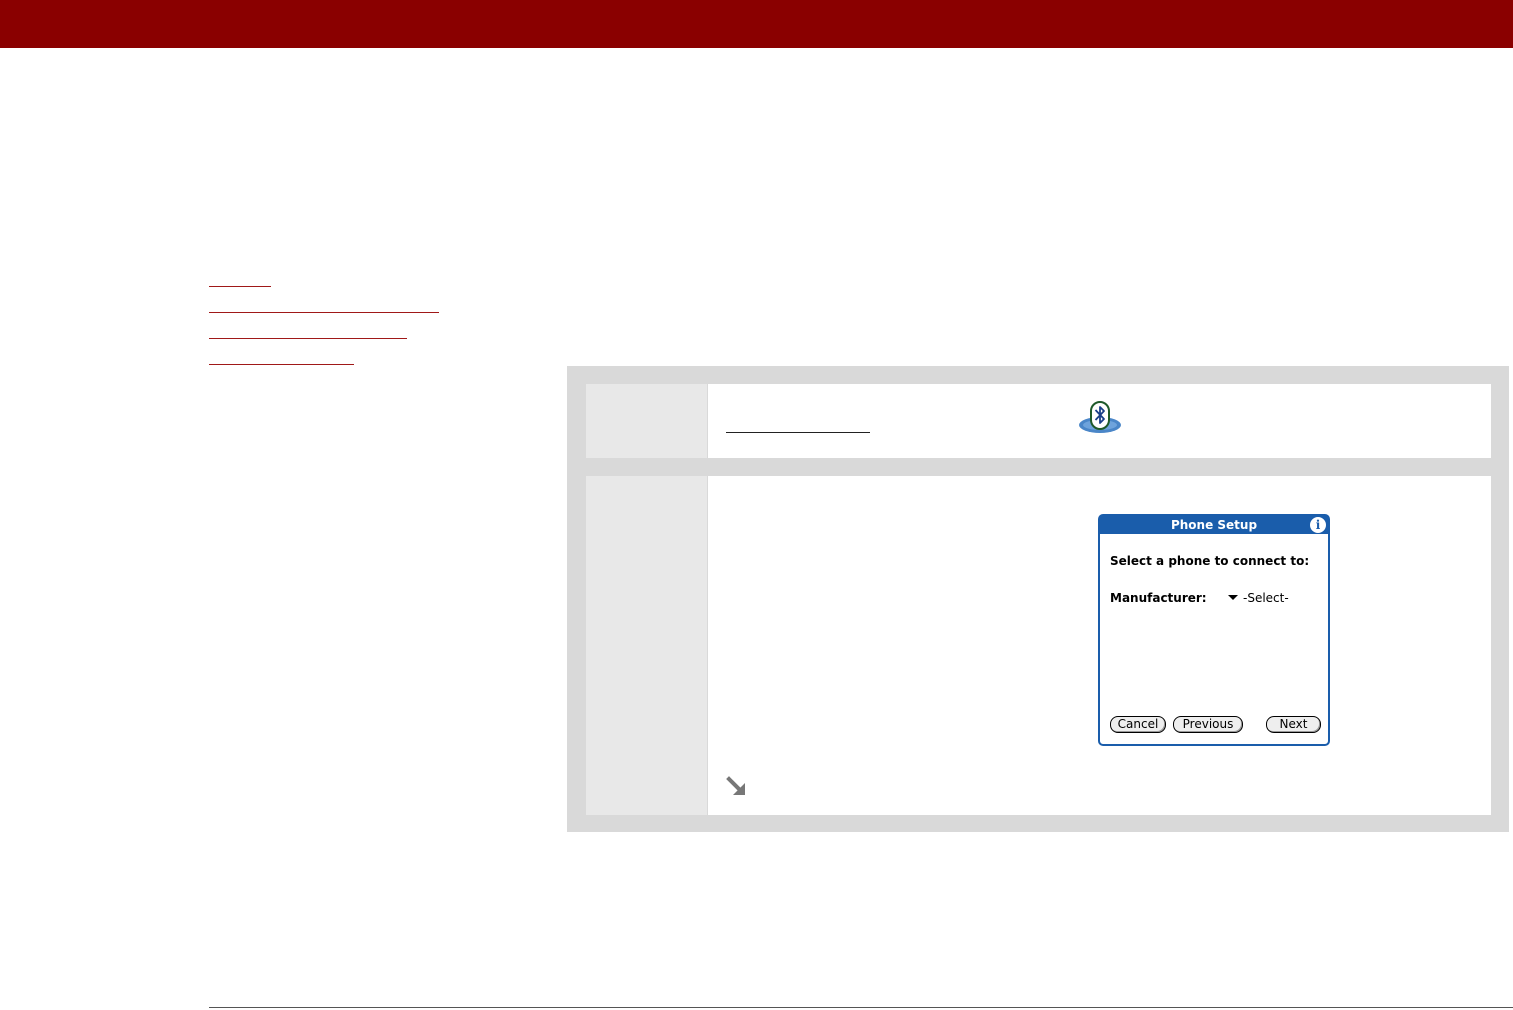 This screenshot has height=1010, width=1513. I want to click on step-2-number, so click(646, 645).